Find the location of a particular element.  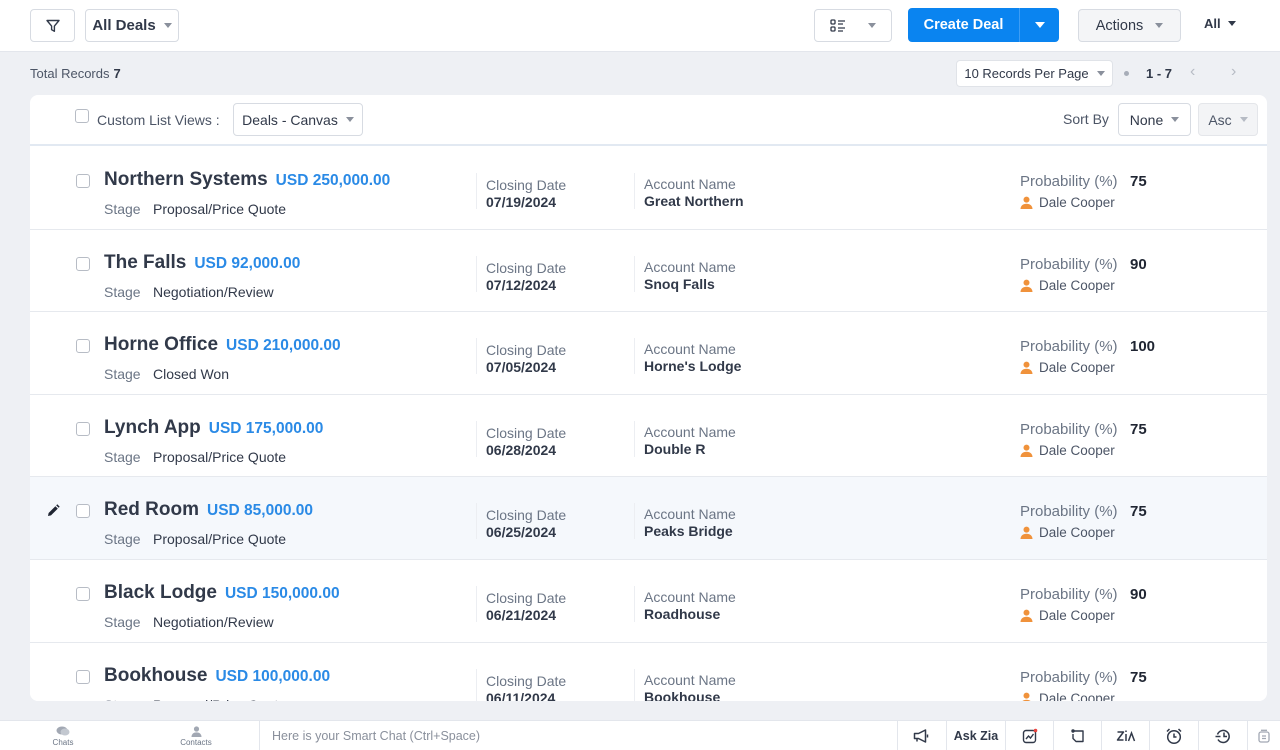

create-deal-button: Create Deal is located at coordinates (964, 25).